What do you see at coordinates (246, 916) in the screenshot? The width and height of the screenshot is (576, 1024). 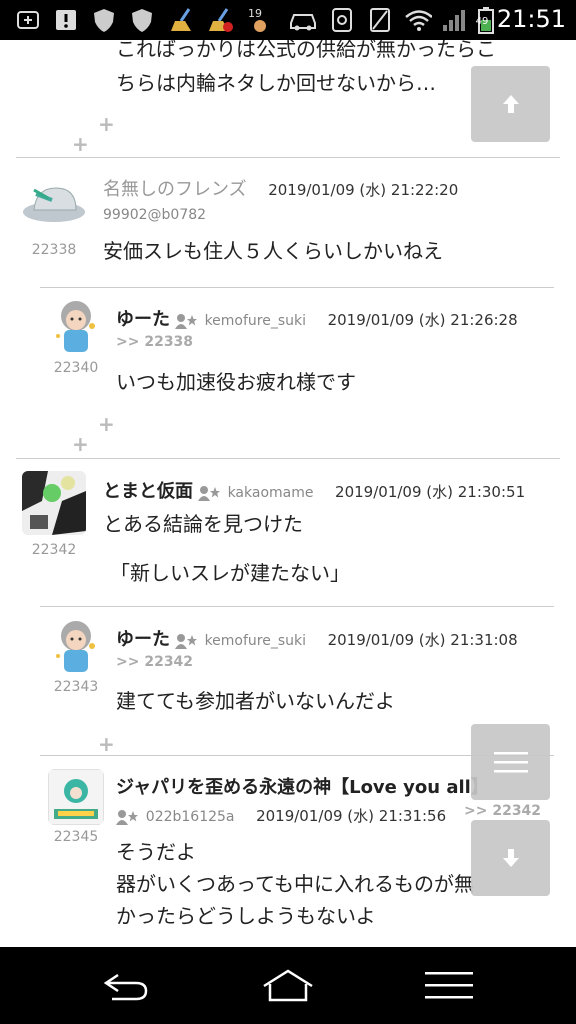 I see `post-body-line: かったらどうしようもないよ` at bounding box center [246, 916].